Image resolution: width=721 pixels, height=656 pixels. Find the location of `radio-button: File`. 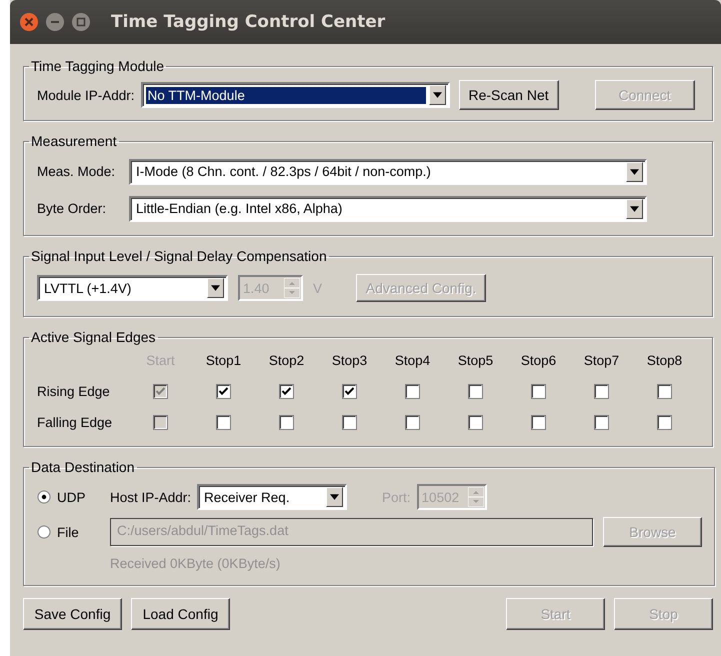

radio-button: File is located at coordinates (73, 532).